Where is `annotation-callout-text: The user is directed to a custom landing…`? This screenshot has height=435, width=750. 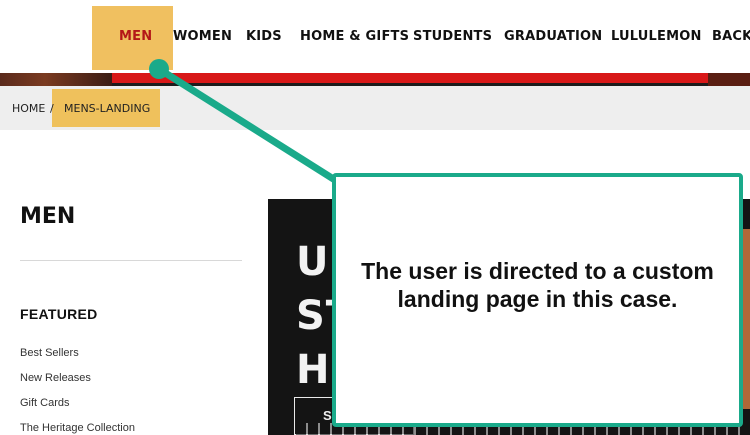 annotation-callout-text: The user is directed to a custom landing… is located at coordinates (537, 285).